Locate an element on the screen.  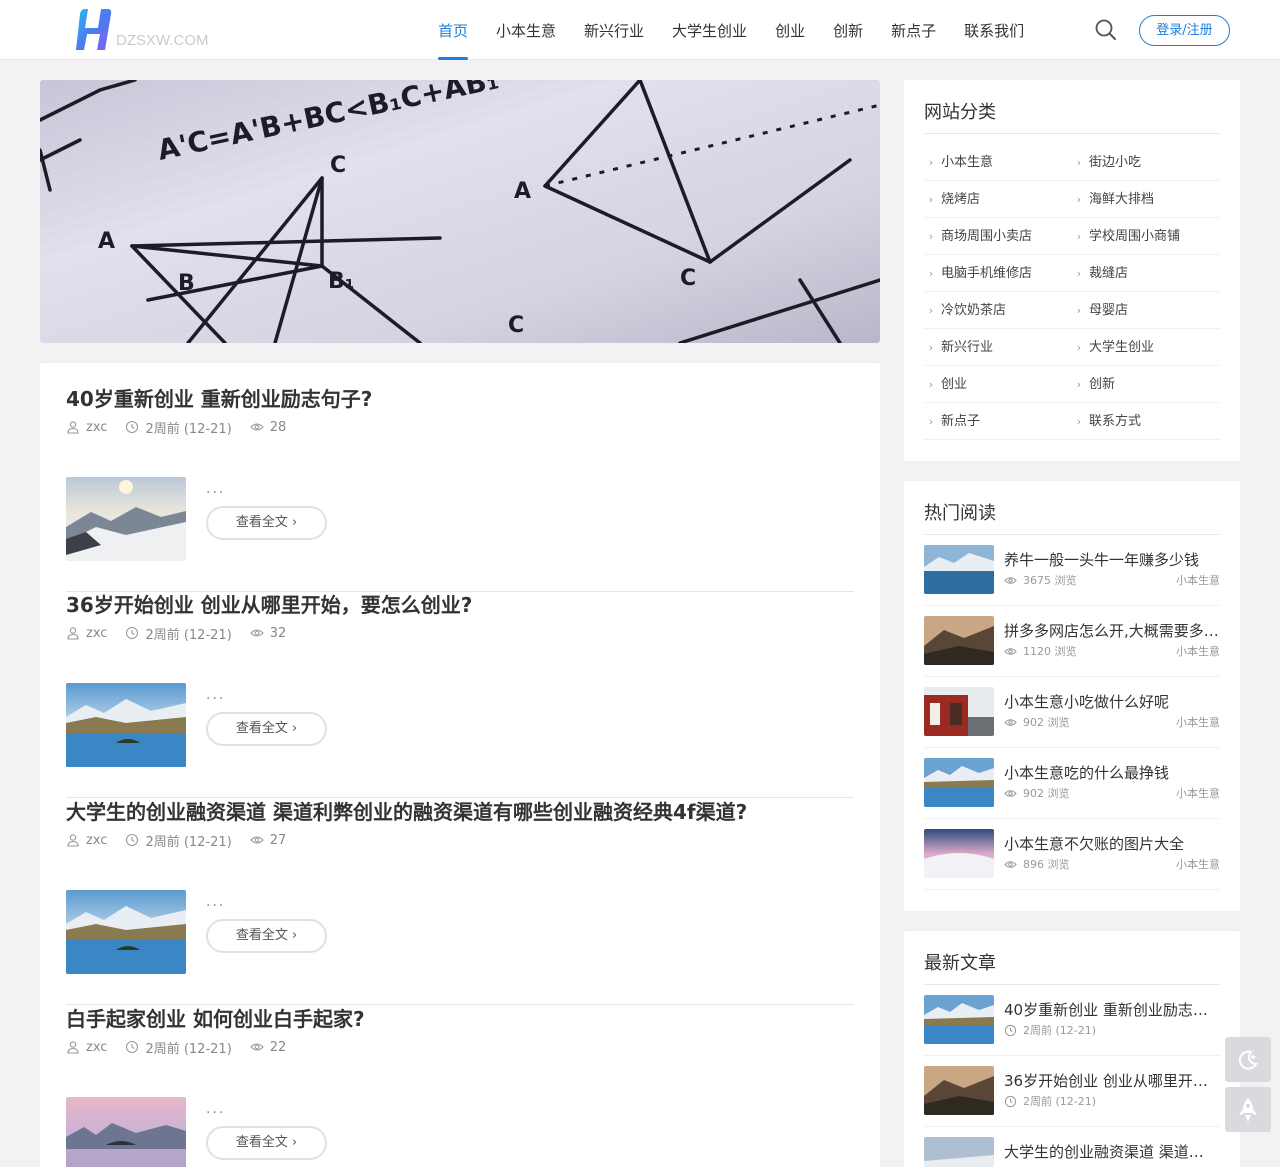
category-item: › 新点子 is located at coordinates (998, 421).